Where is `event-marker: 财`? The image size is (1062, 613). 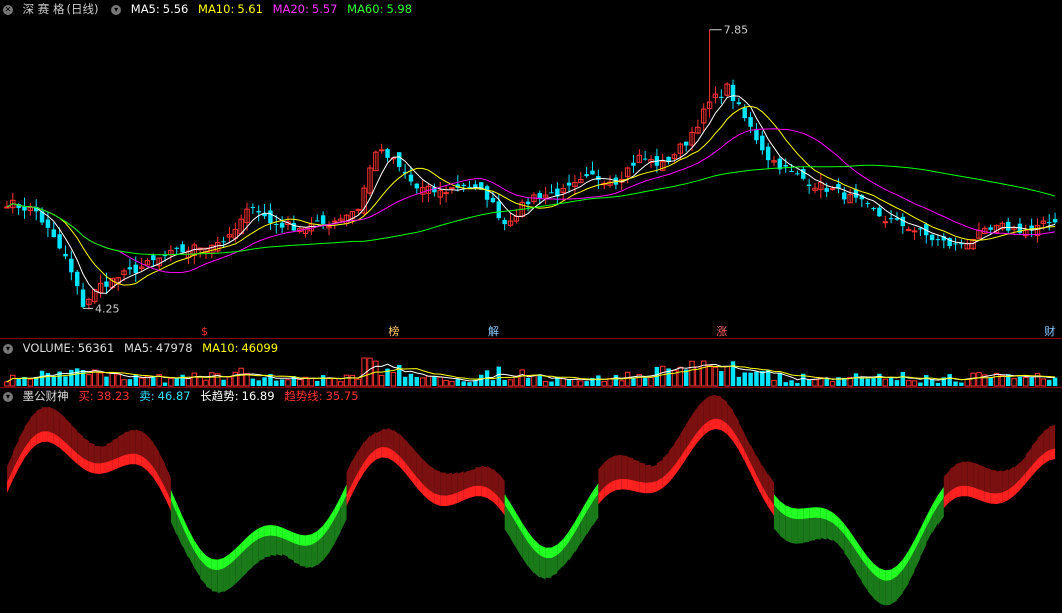 event-marker: 财 is located at coordinates (1049, 331).